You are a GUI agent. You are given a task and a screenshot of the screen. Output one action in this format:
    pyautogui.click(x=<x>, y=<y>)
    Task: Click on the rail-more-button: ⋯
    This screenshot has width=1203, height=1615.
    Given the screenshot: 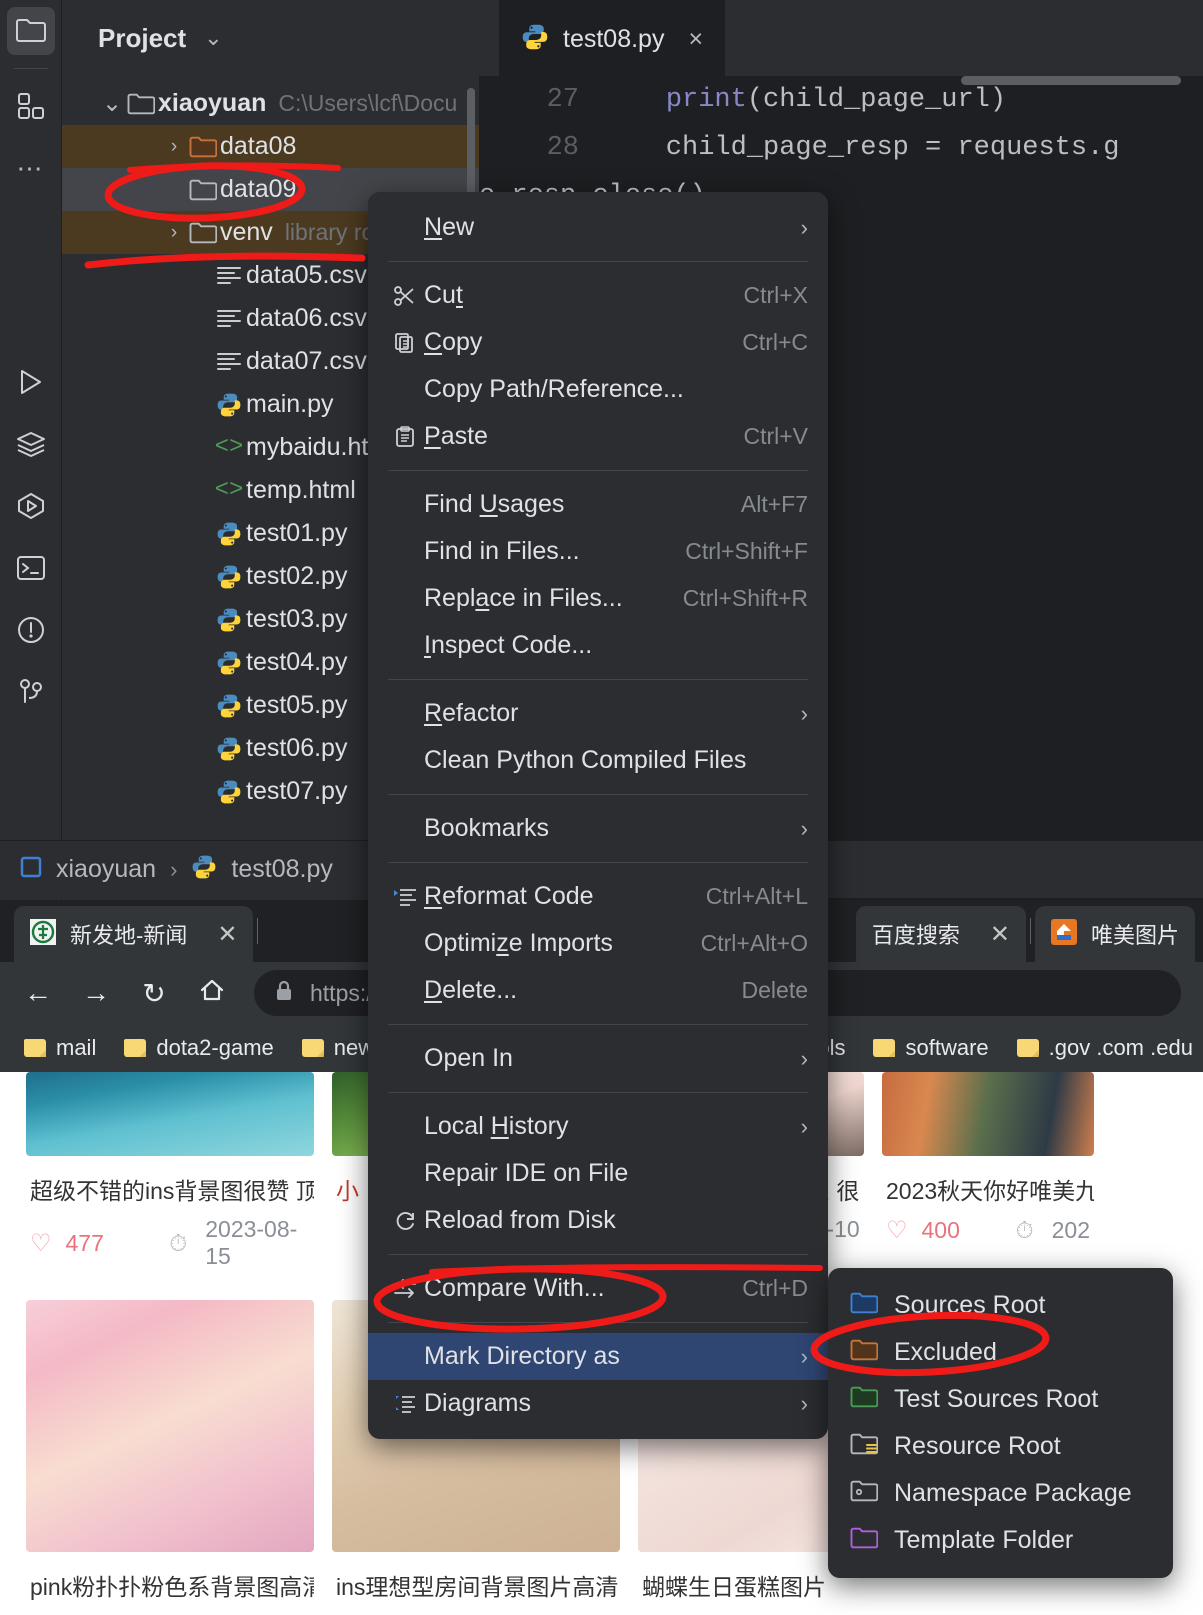 What is the action you would take?
    pyautogui.click(x=31, y=168)
    